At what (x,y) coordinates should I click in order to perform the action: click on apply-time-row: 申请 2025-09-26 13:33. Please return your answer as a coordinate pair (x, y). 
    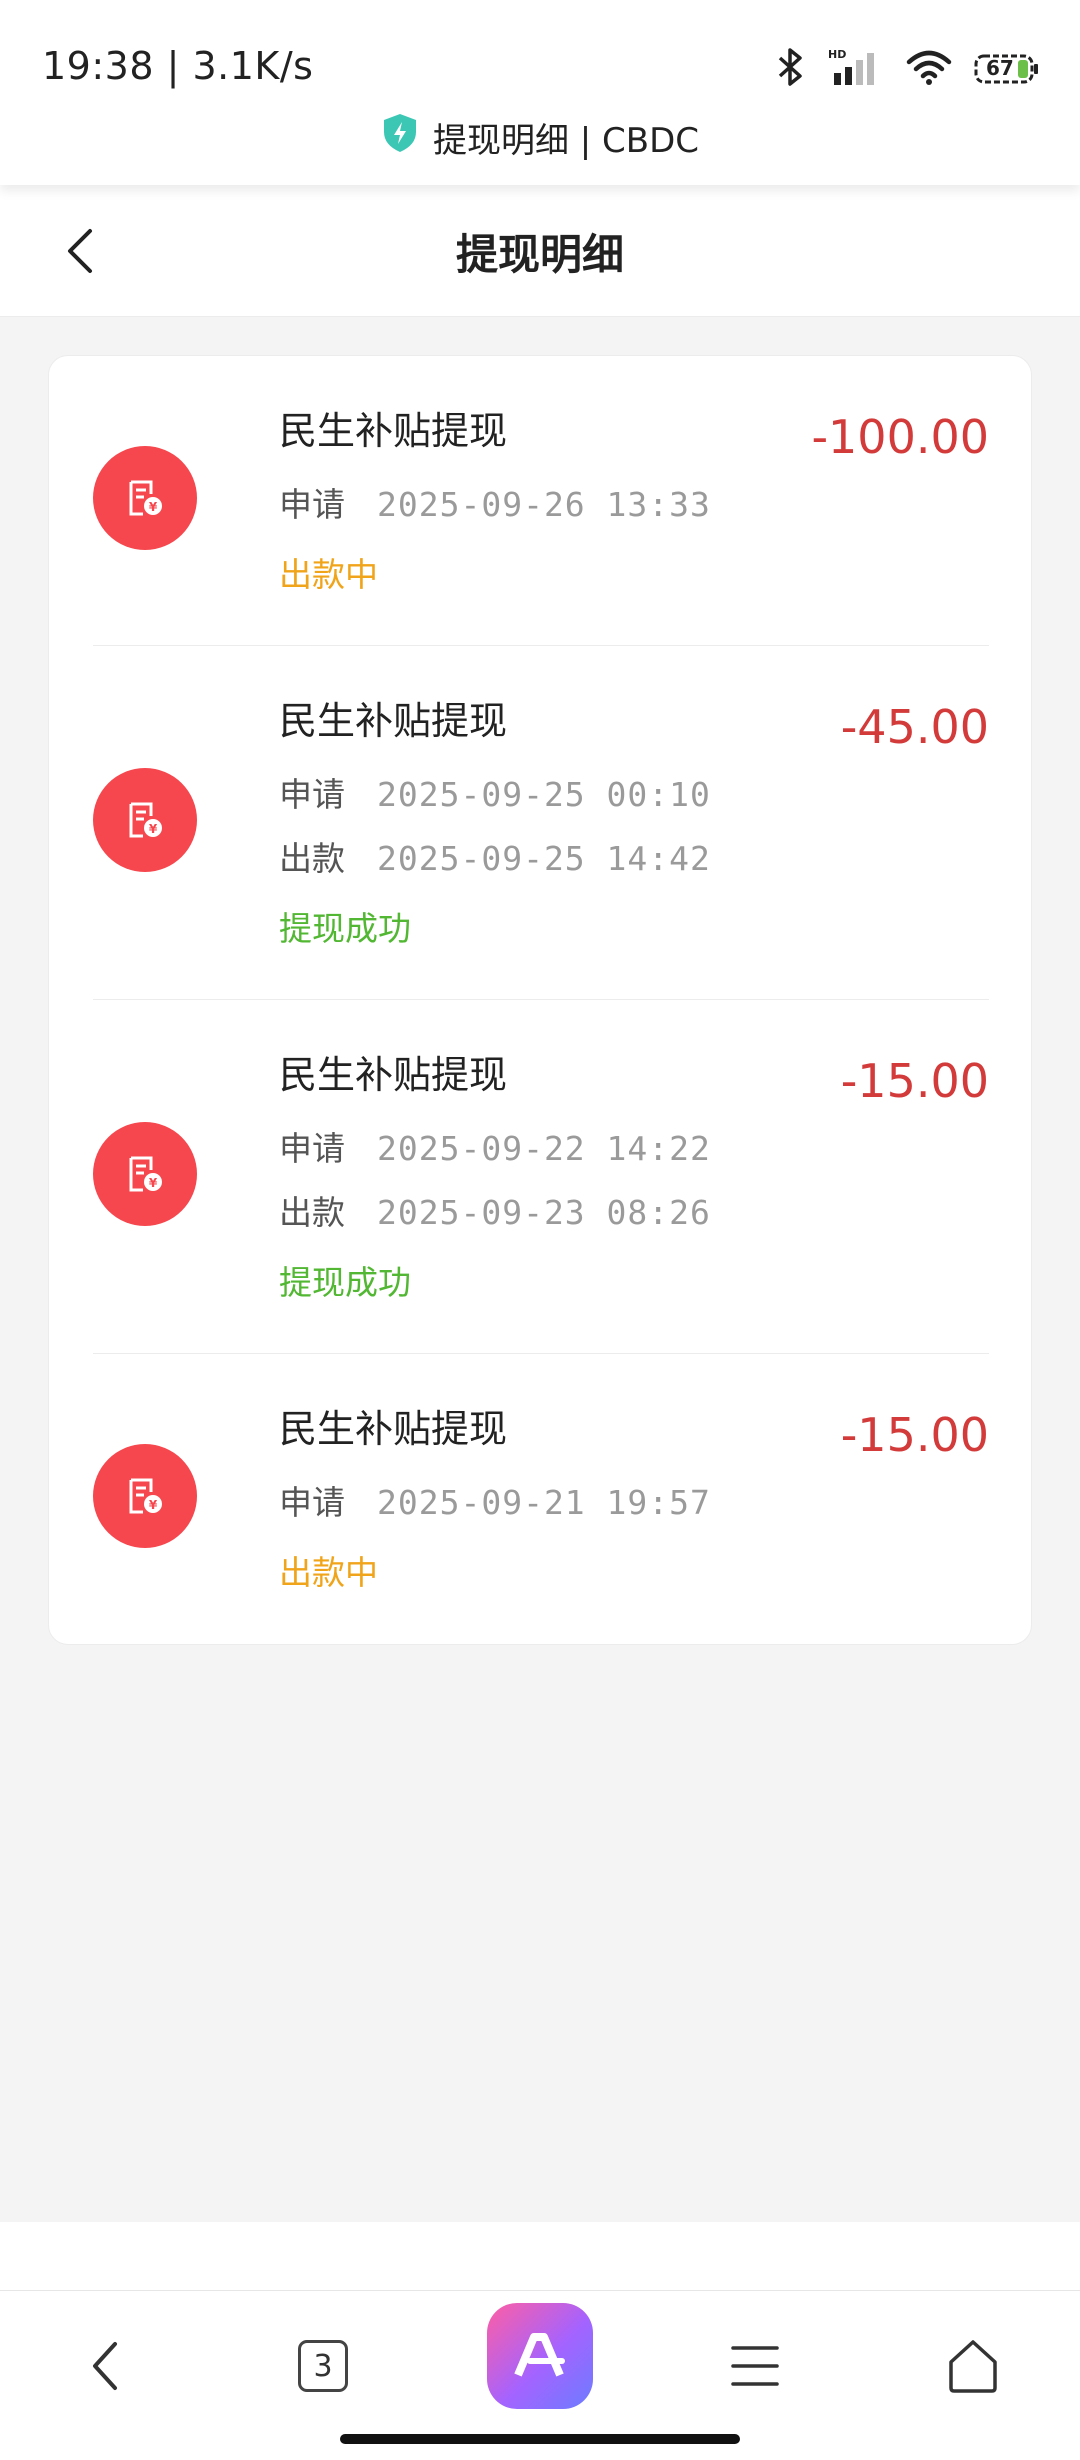
    Looking at the image, I should click on (495, 502).